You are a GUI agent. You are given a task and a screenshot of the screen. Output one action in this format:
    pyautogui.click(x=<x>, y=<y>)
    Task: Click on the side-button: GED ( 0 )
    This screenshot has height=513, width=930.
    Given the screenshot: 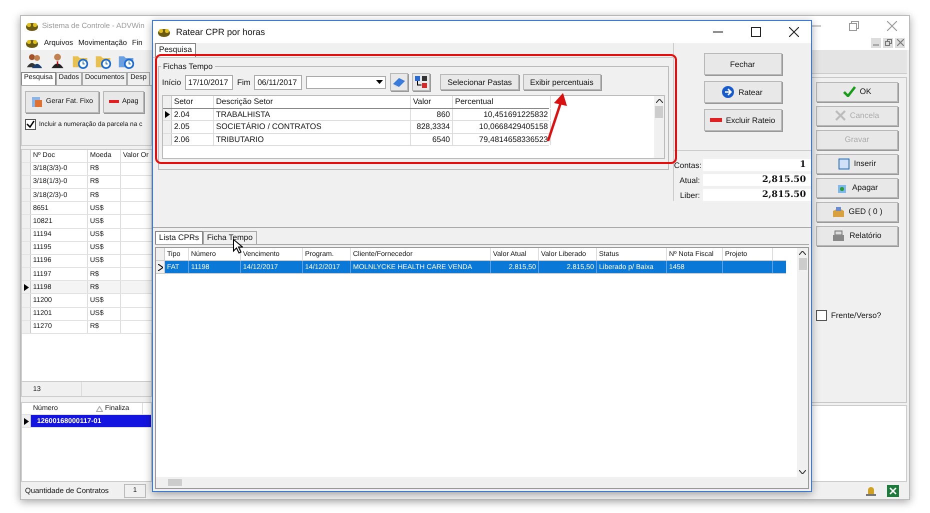 What is the action you would take?
    pyautogui.click(x=857, y=212)
    